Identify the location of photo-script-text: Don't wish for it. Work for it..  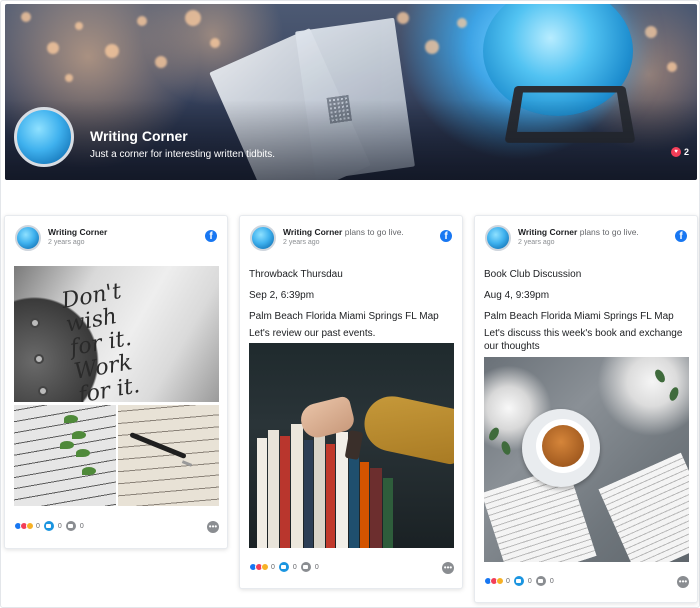
(100, 340).